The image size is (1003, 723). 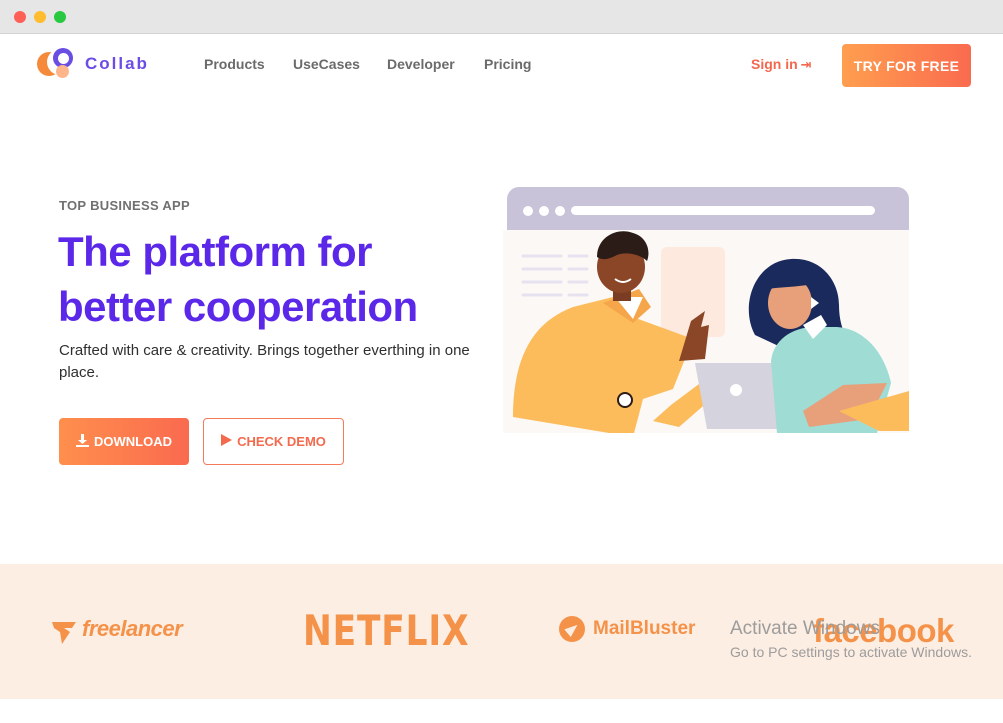 What do you see at coordinates (117, 630) in the screenshot?
I see `freelancer-logo: freelancer` at bounding box center [117, 630].